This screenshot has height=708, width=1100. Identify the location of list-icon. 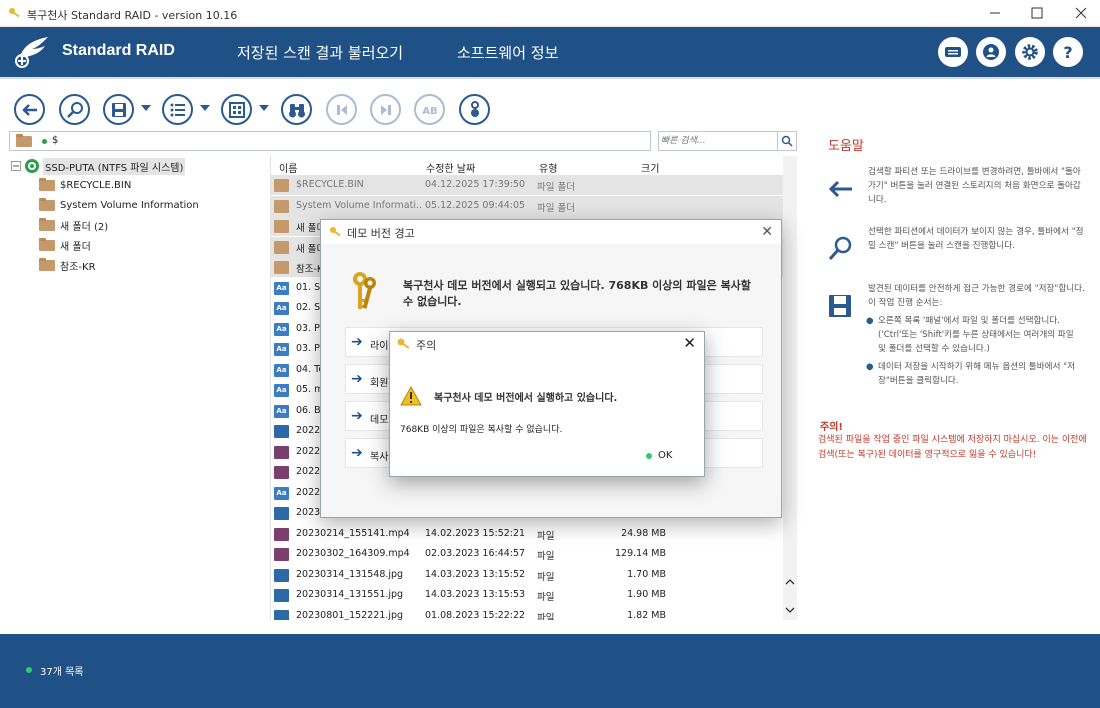
(177, 109).